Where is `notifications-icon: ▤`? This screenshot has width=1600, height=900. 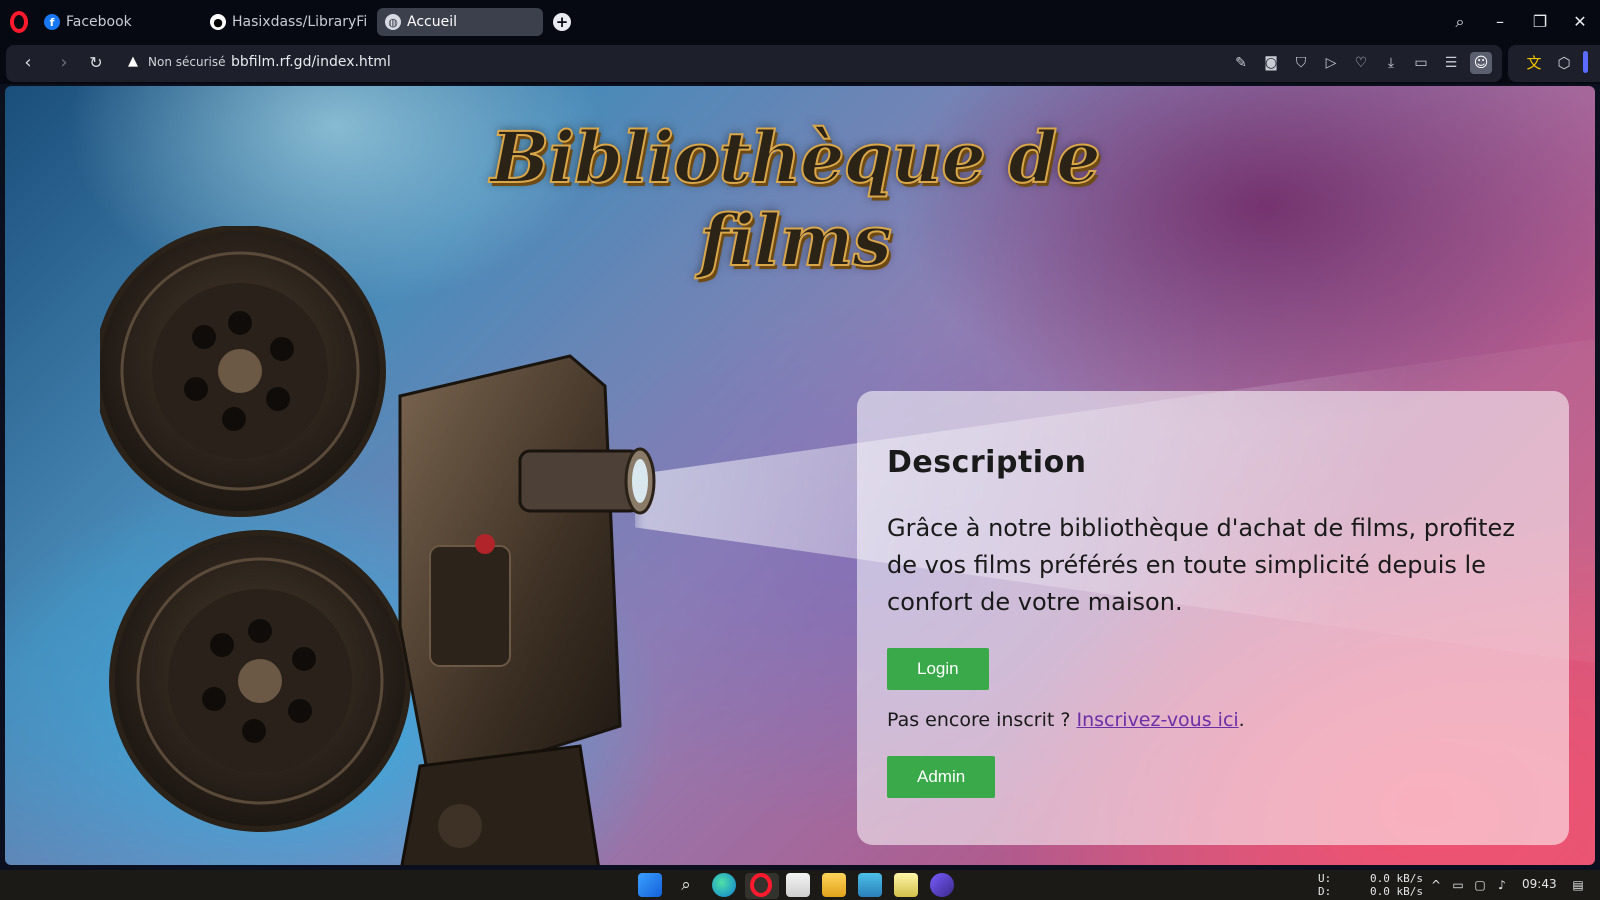
notifications-icon: ▤ is located at coordinates (1578, 885).